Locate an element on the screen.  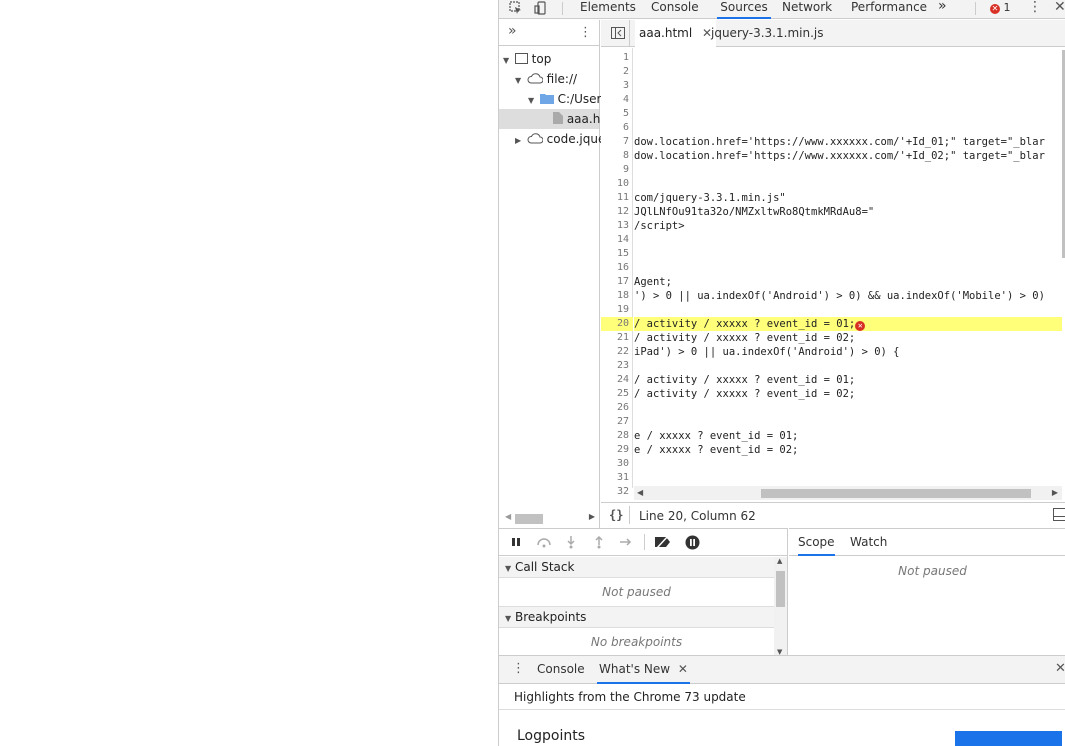
tab-watch: Watch is located at coordinates (868, 545).